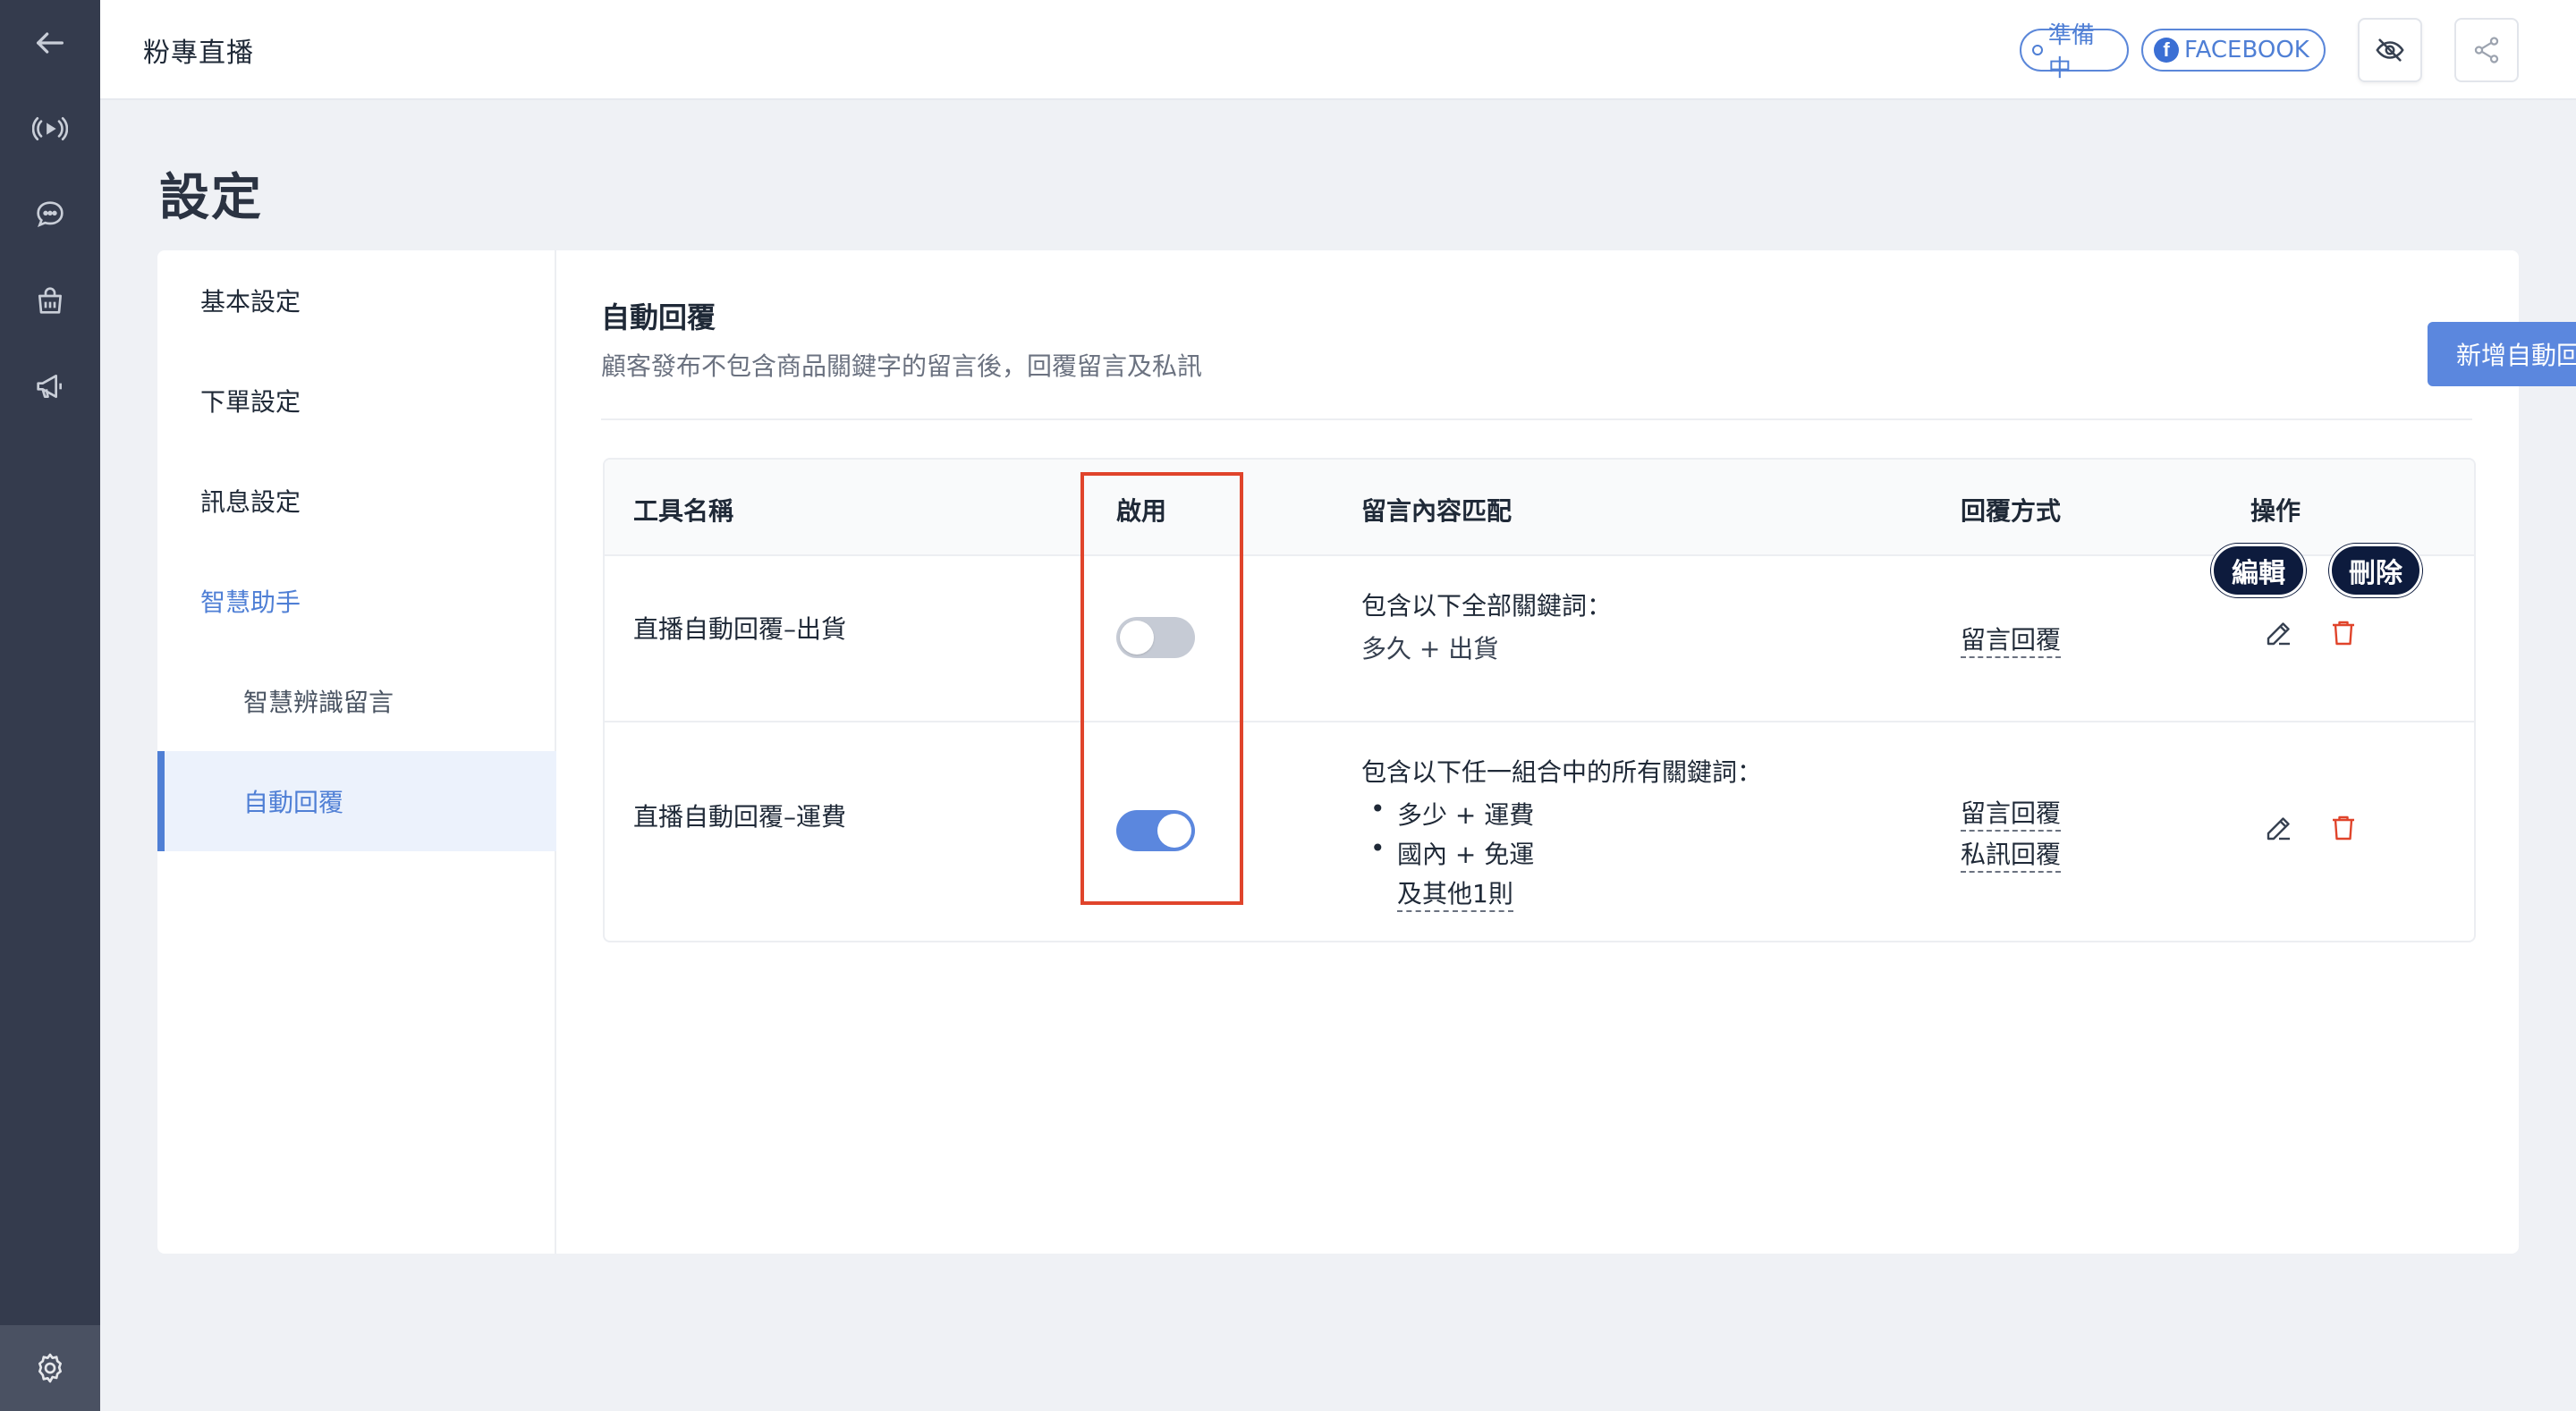 Image resolution: width=2576 pixels, height=1411 pixels. What do you see at coordinates (356, 401) in the screenshot?
I see `nav-item-order: 下單設定` at bounding box center [356, 401].